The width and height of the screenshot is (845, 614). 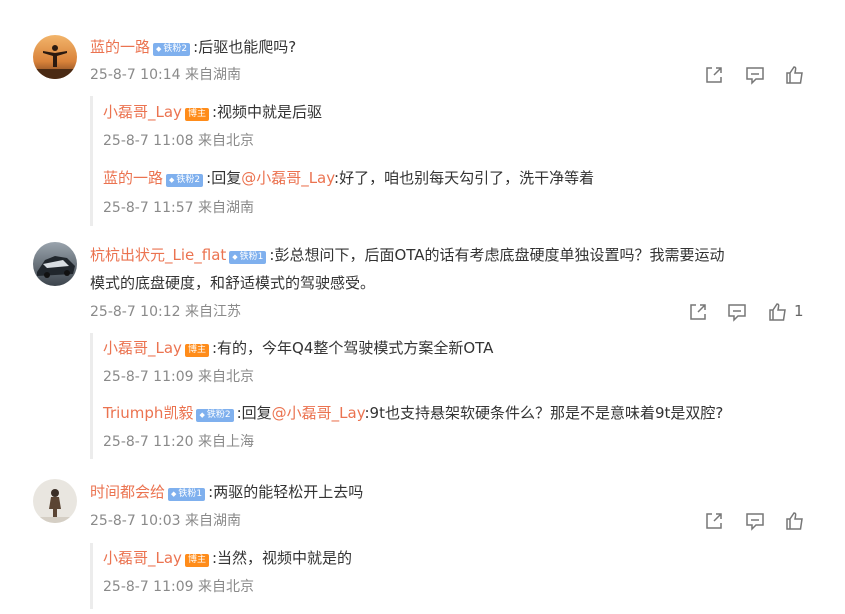 What do you see at coordinates (799, 311) in the screenshot?
I see `like-count: 1` at bounding box center [799, 311].